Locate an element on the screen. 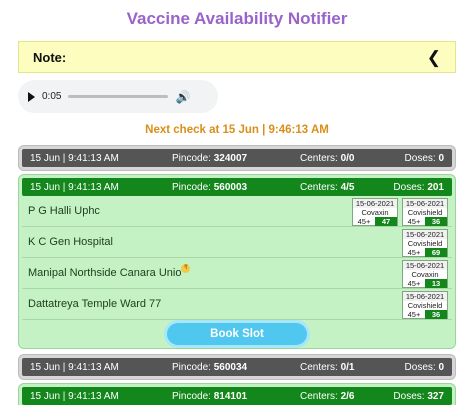 The width and height of the screenshot is (474, 405). slot-count: 69 is located at coordinates (436, 252).